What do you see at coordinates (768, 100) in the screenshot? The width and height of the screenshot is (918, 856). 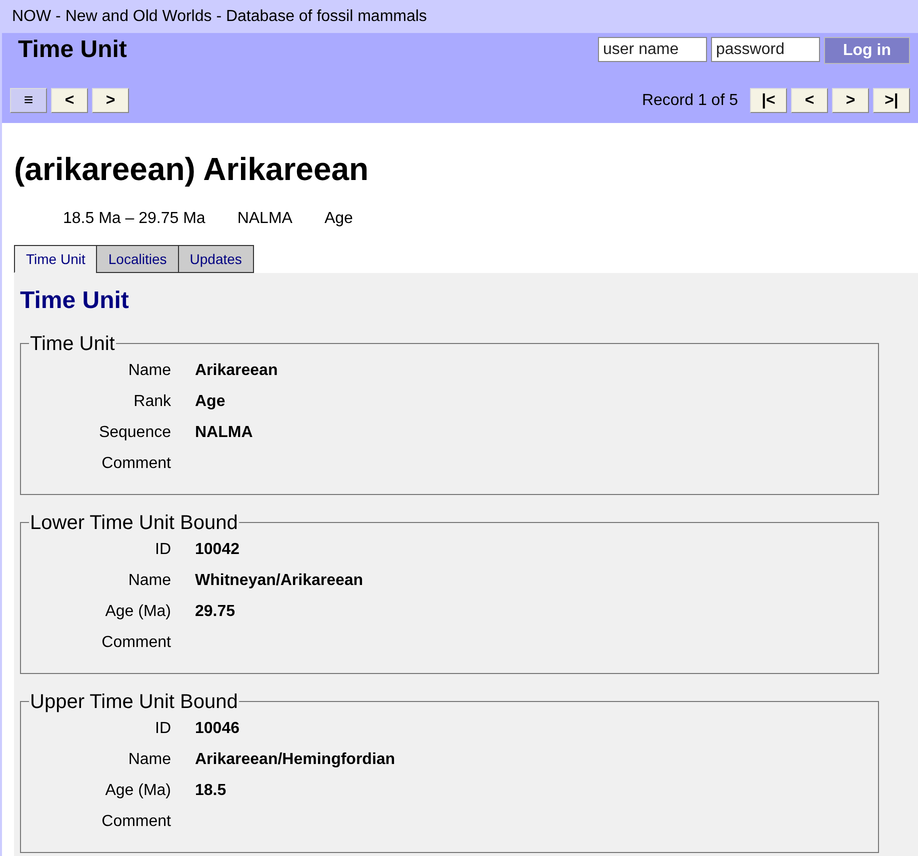 I see `record-nav-button: |<` at bounding box center [768, 100].